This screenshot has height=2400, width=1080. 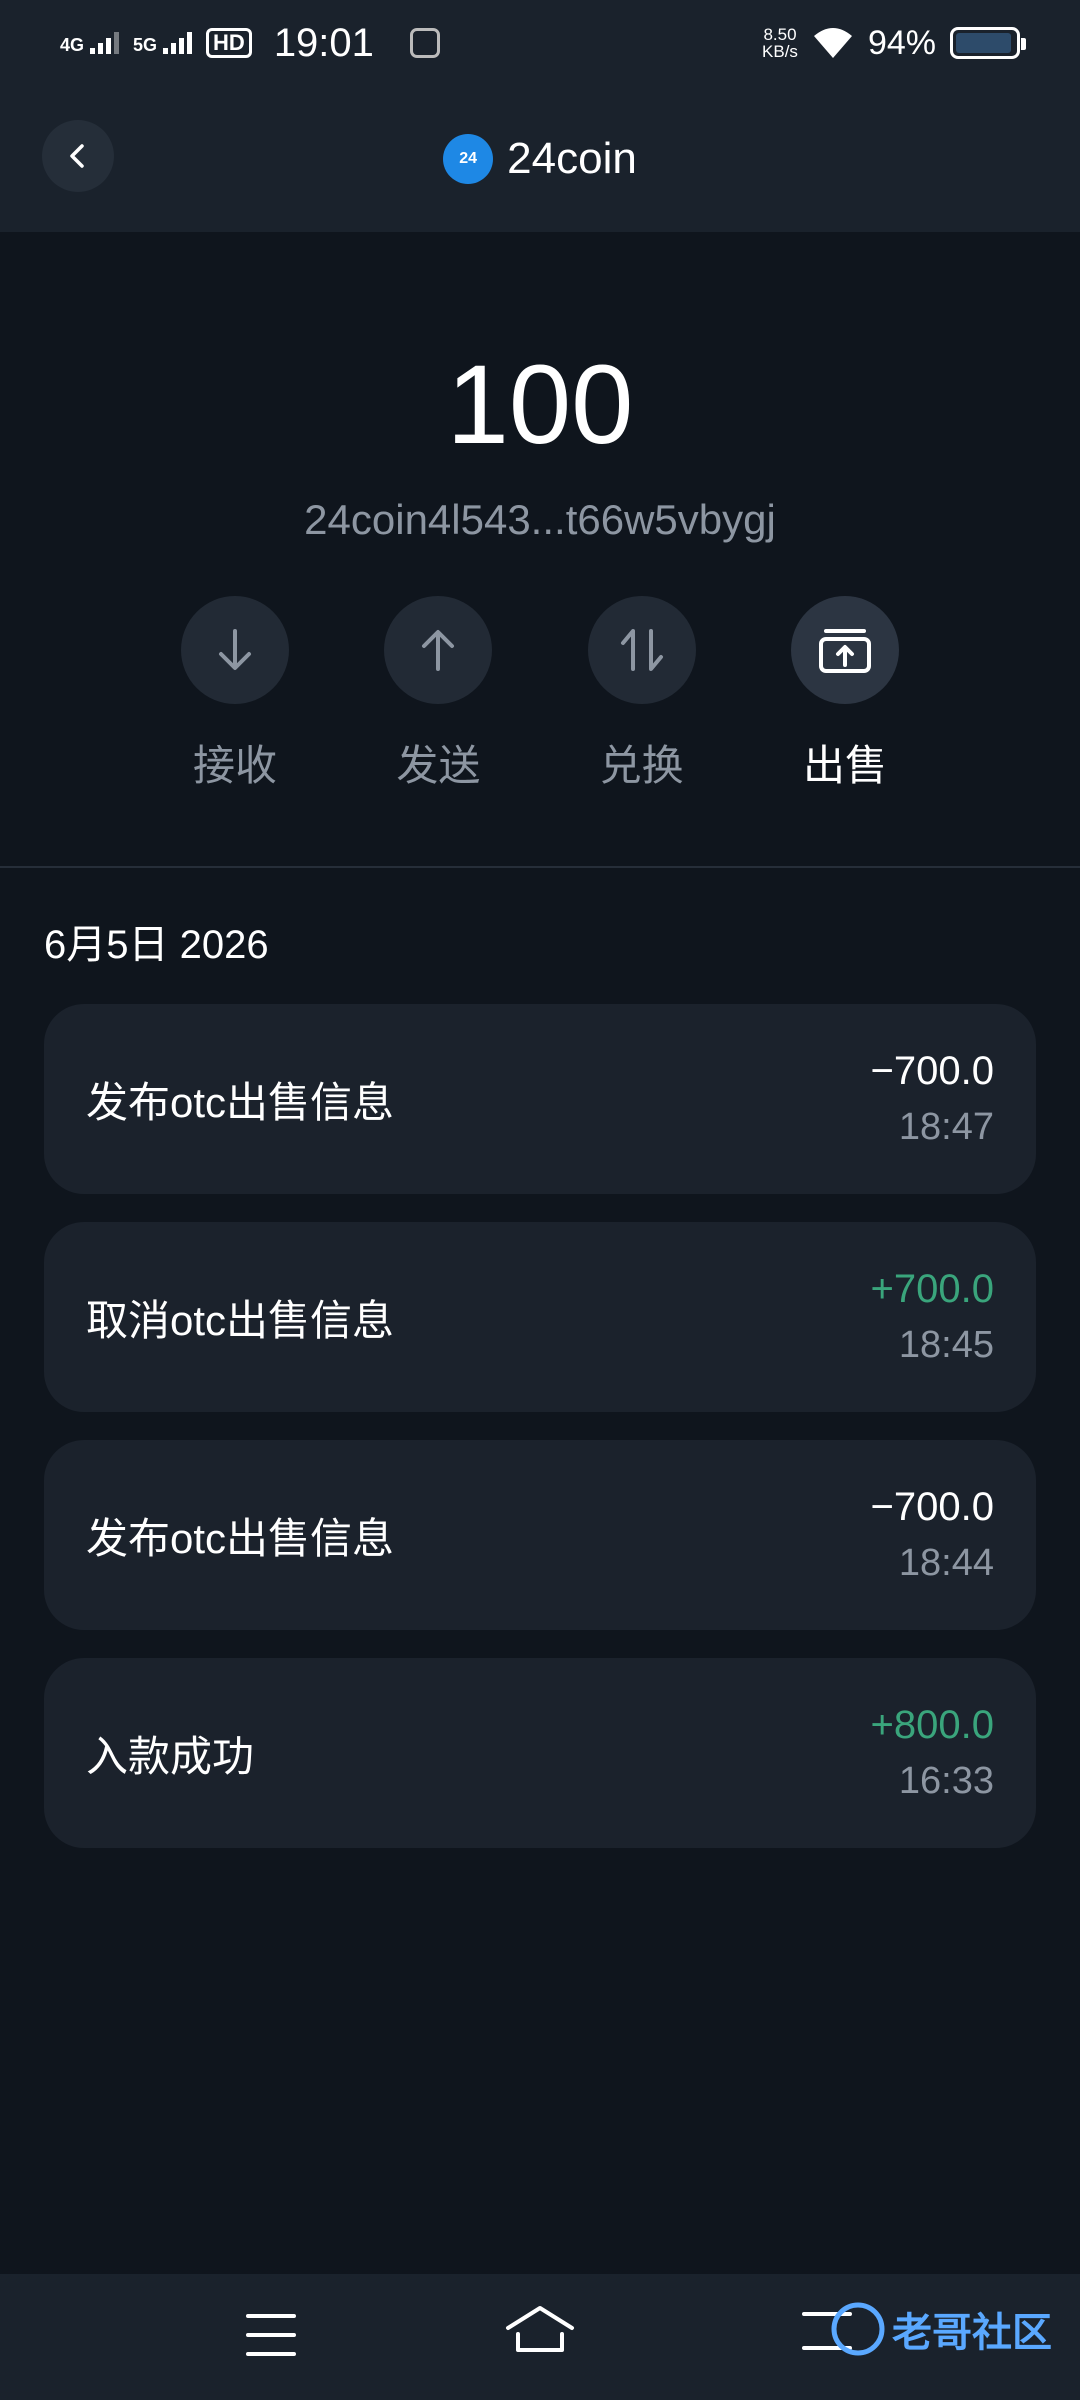 What do you see at coordinates (156, 945) in the screenshot?
I see `date-heading: 6月5日 2026` at bounding box center [156, 945].